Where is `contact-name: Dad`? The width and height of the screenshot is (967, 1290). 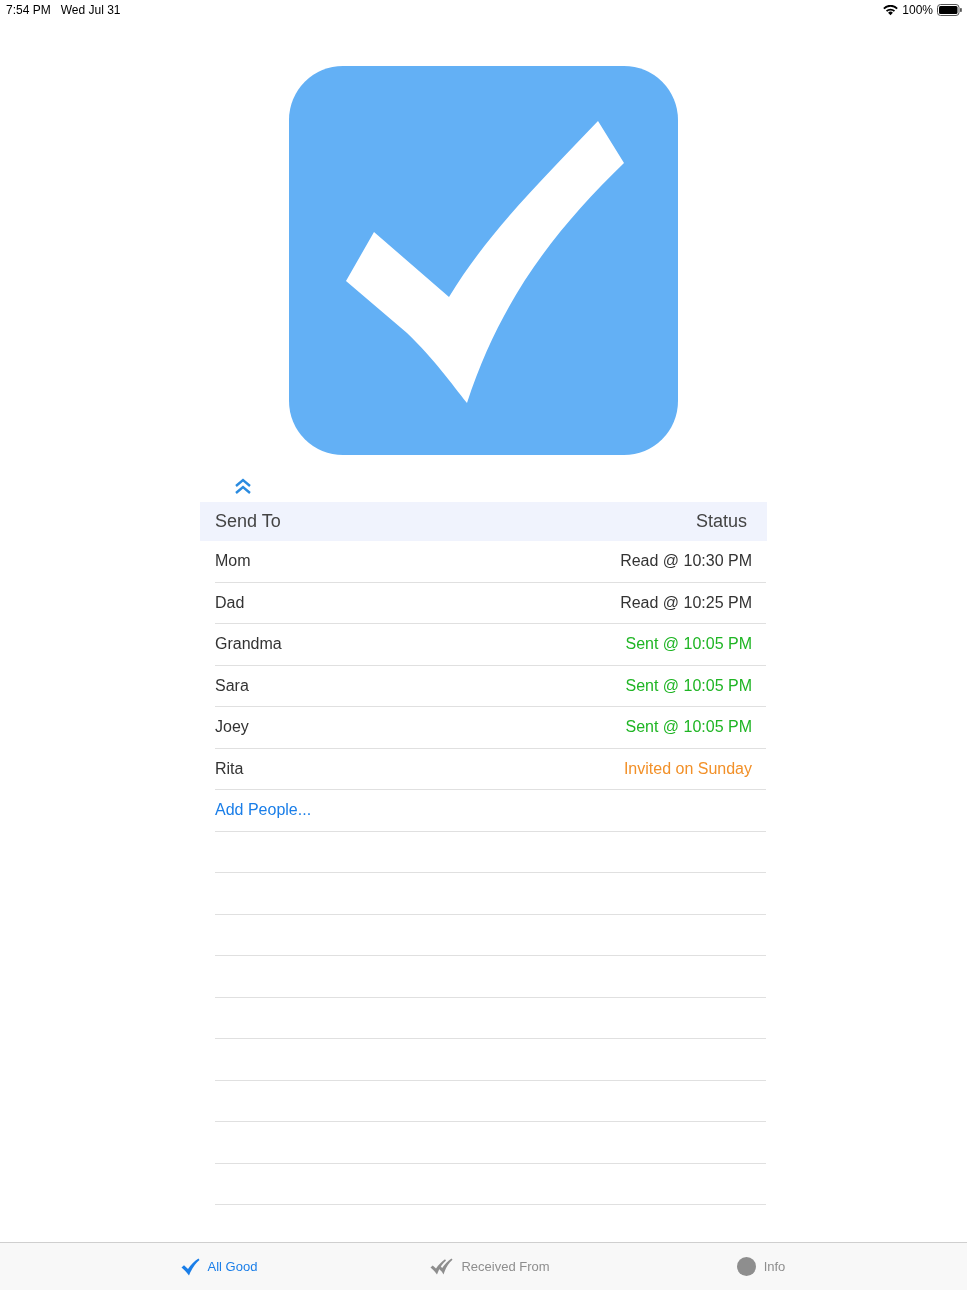
contact-name: Dad is located at coordinates (230, 602).